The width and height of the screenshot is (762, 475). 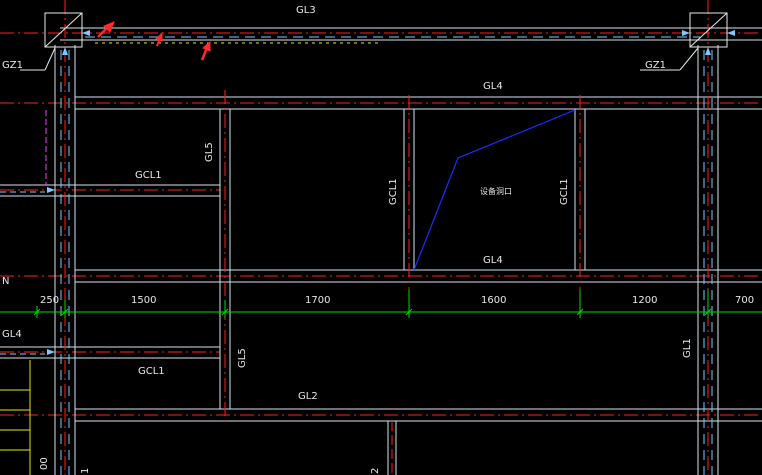 I want to click on label-gl3: GL3, so click(x=306, y=10).